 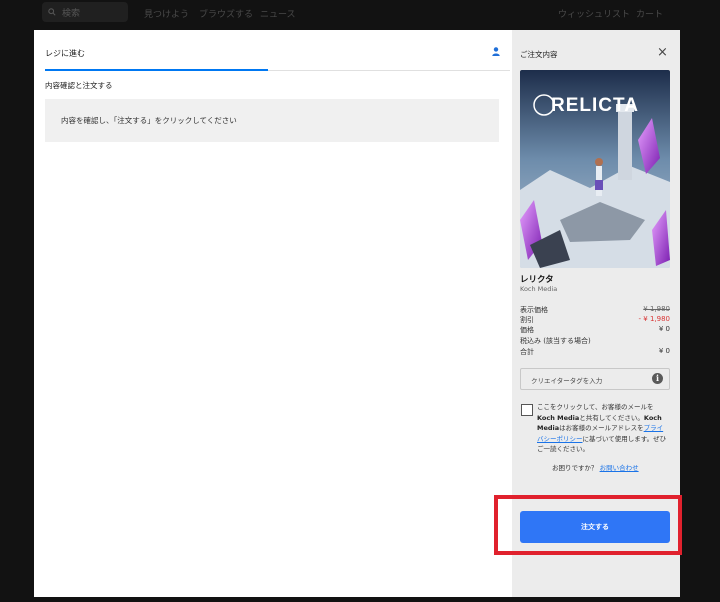 I want to click on nav-wishlist: ウィッシュリスト, so click(x=594, y=13).